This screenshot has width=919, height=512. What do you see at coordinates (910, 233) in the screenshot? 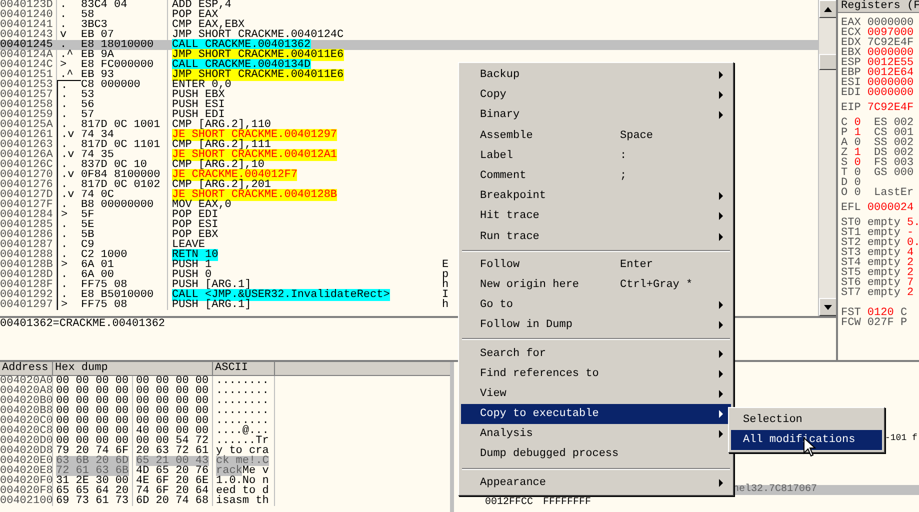
I see `register-value: -` at bounding box center [910, 233].